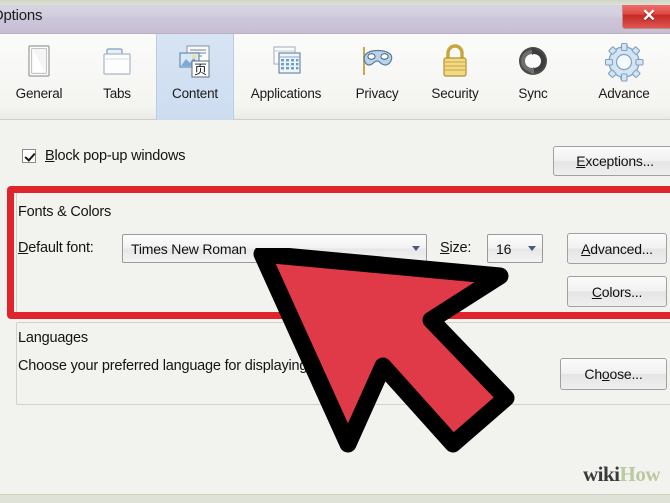  What do you see at coordinates (586, 248) in the screenshot?
I see `advanced-accesskey: A` at bounding box center [586, 248].